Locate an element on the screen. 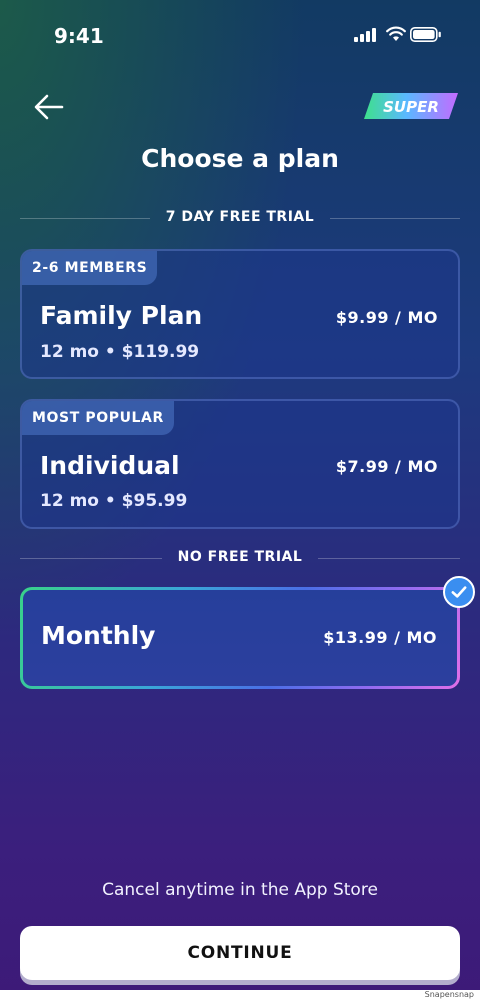 This screenshot has width=480, height=1000. plan-price: $13.99 / MO is located at coordinates (380, 637).